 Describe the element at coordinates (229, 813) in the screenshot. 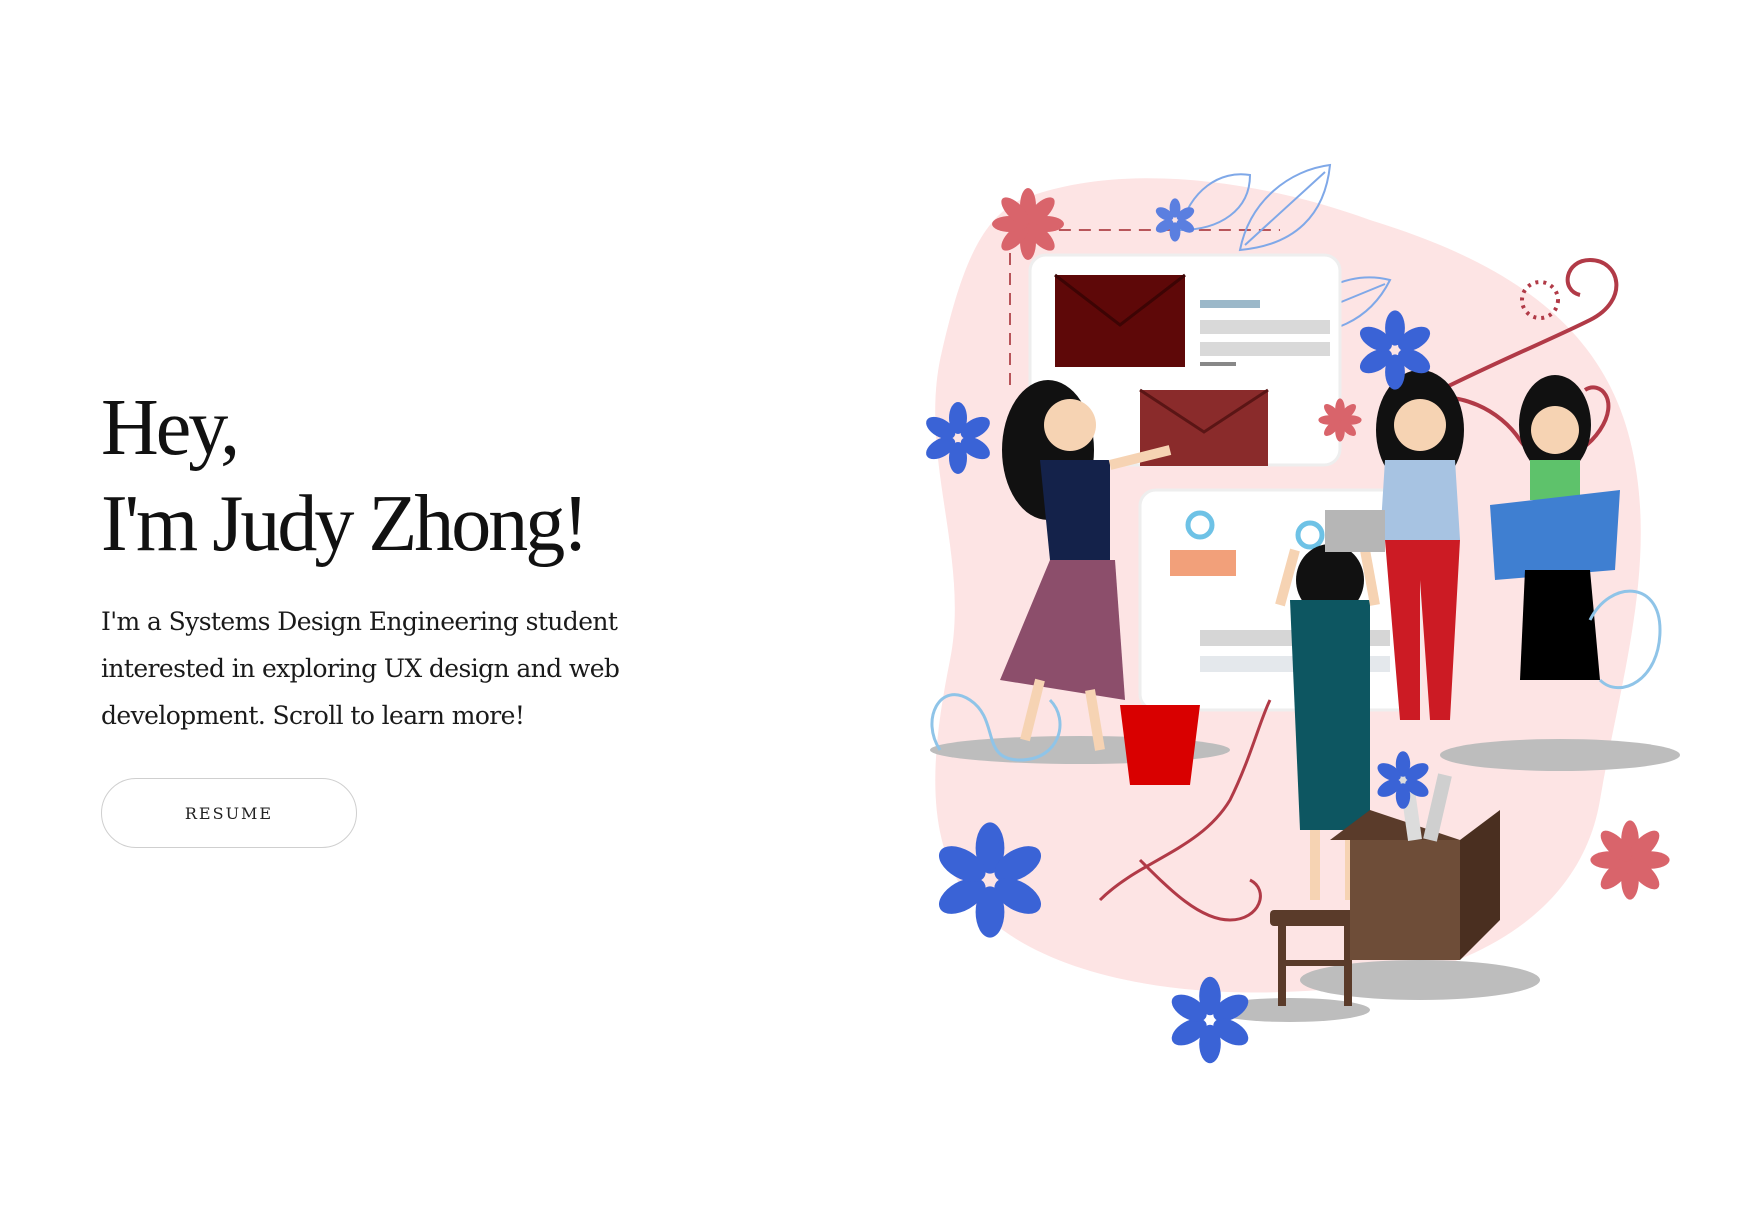

I see `resume-button: RESUME` at that location.